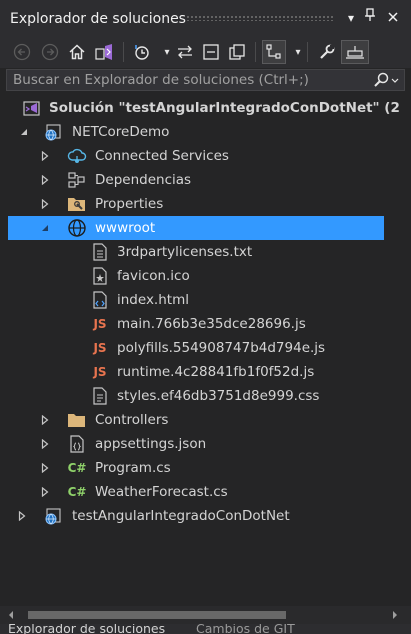 This screenshot has width=411, height=634. I want to click on csharp-file-icon: C#, so click(77, 492).